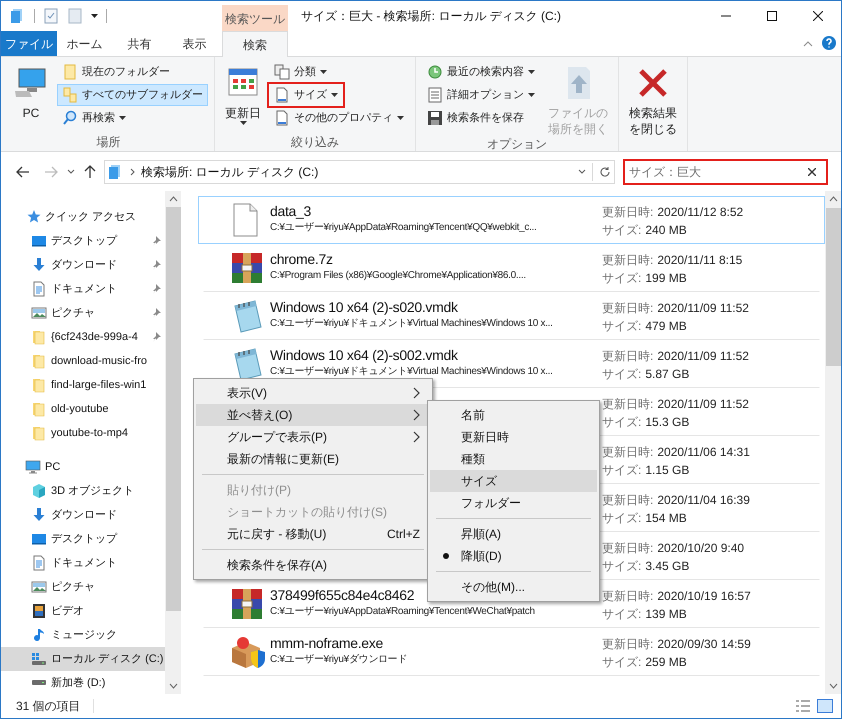 Image resolution: width=842 pixels, height=719 pixels. I want to click on ribbon-button: 更新日, so click(243, 95).